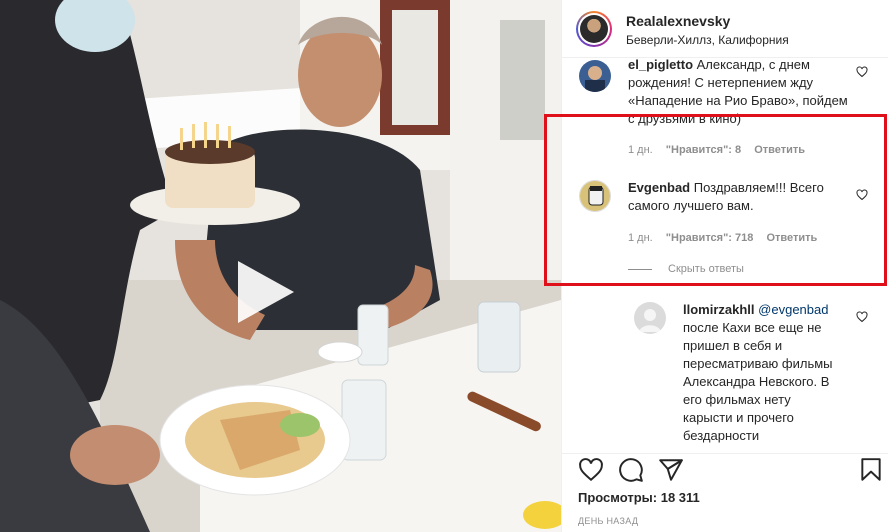  I want to click on views-count: Просмотры: 18 311, so click(639, 497).